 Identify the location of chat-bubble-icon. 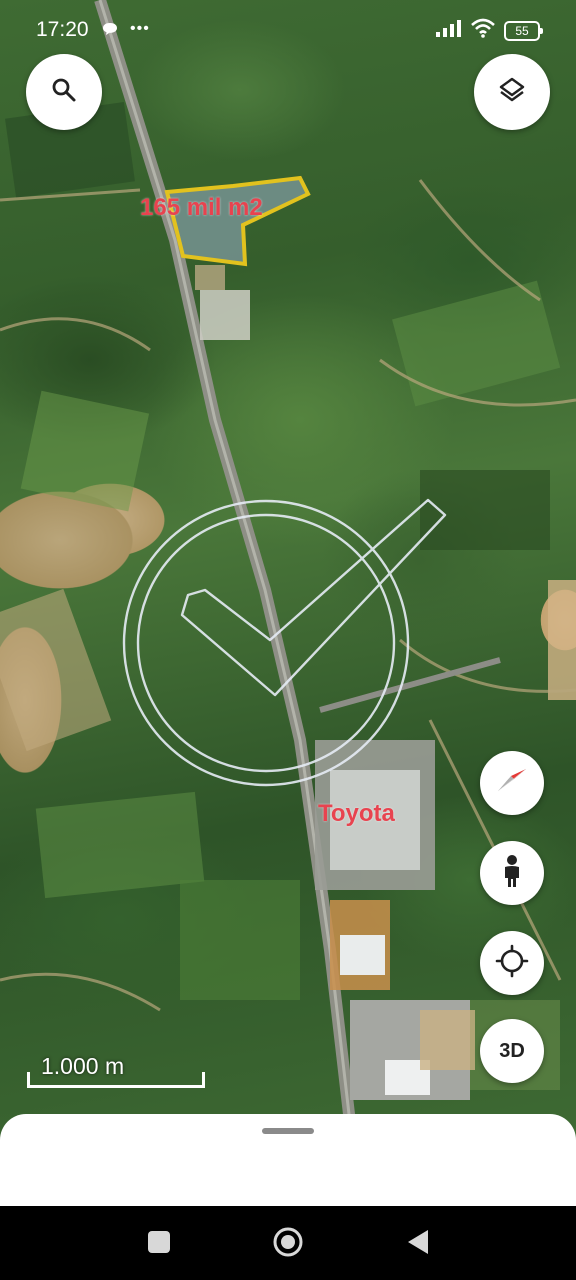
(110, 31).